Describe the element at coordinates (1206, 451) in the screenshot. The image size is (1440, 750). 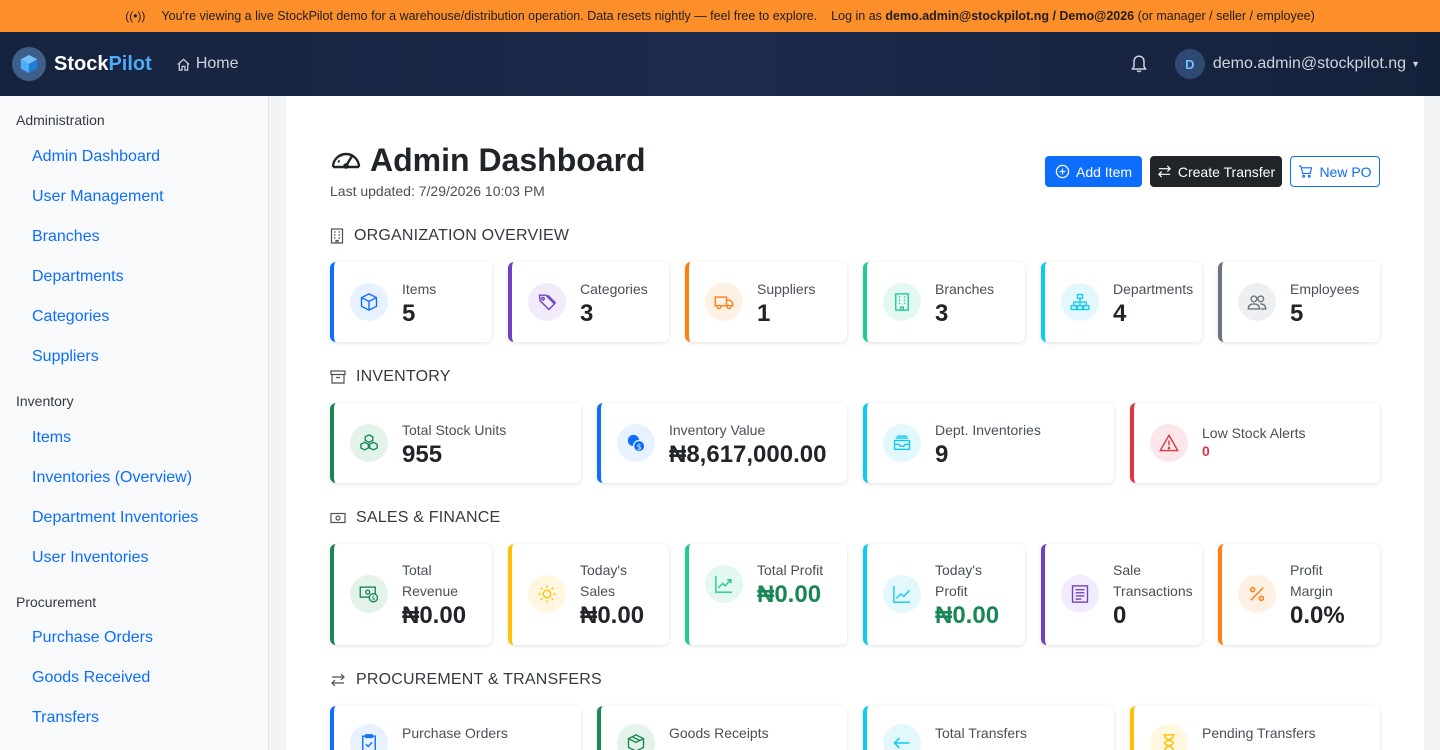
I see `stat-value: 0` at that location.